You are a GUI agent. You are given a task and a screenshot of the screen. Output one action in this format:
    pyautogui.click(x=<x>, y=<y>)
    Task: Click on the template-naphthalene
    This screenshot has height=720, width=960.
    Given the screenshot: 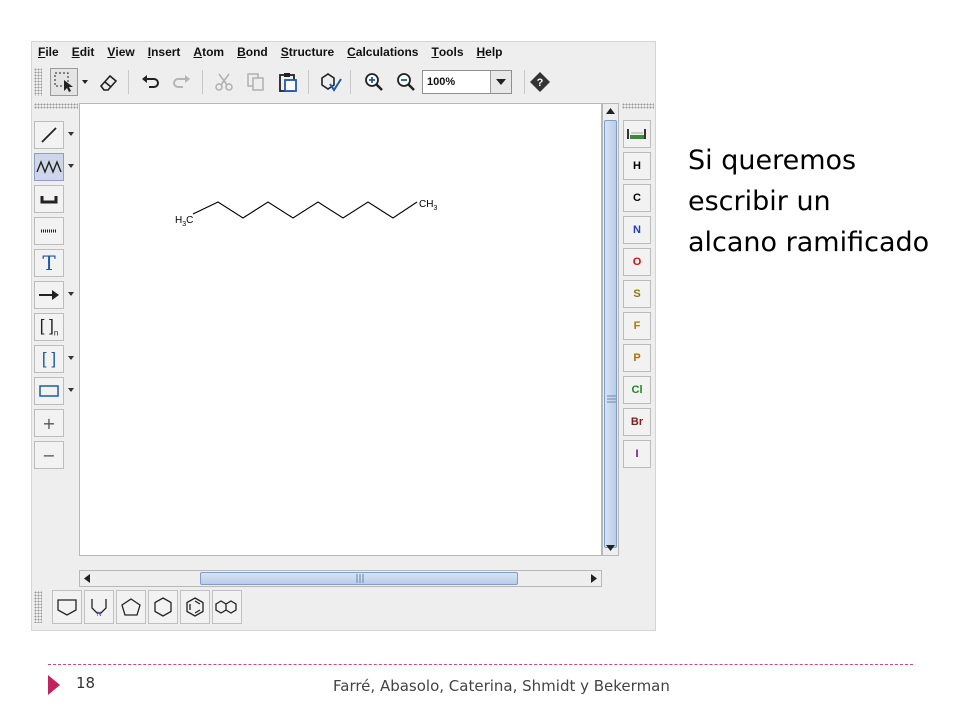 What is the action you would take?
    pyautogui.click(x=227, y=607)
    